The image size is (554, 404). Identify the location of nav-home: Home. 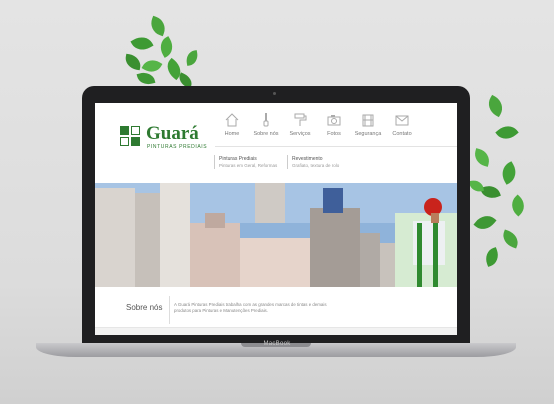
(232, 124).